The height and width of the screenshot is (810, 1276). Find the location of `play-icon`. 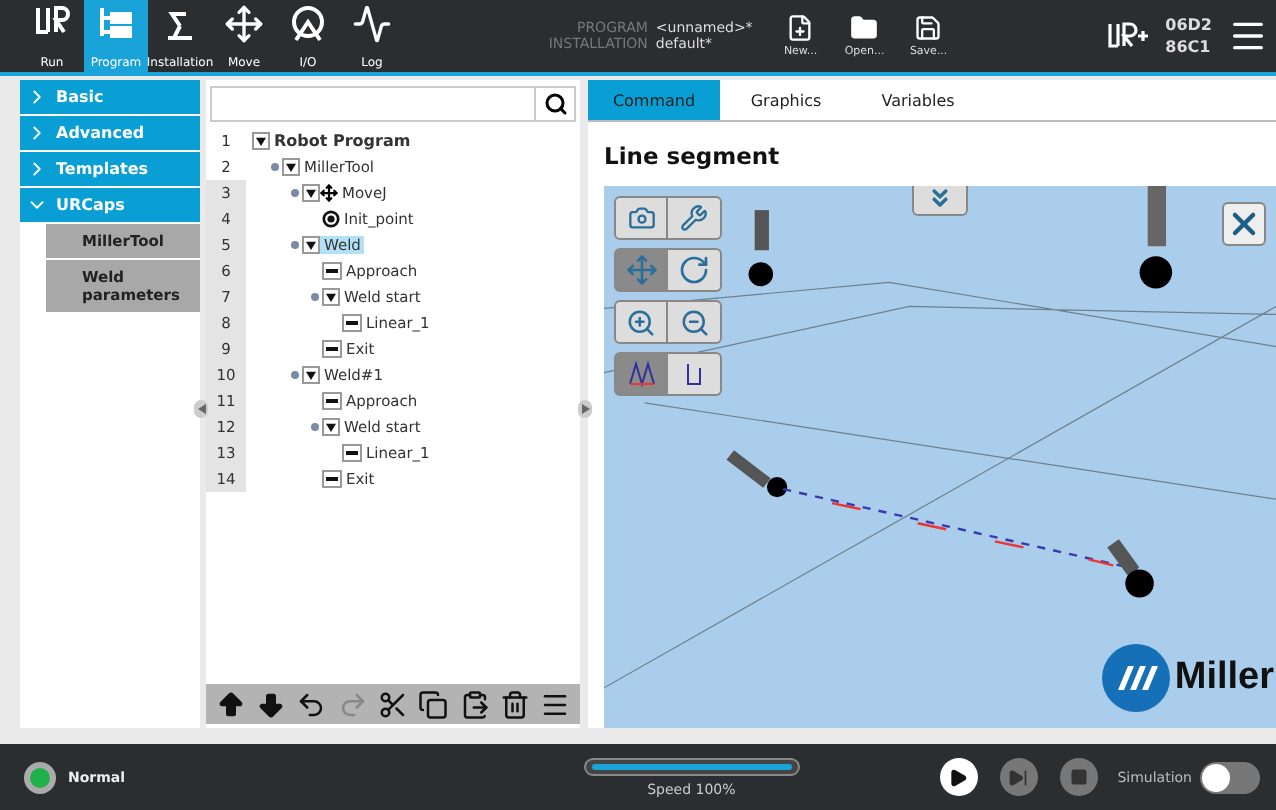

play-icon is located at coordinates (958, 777).